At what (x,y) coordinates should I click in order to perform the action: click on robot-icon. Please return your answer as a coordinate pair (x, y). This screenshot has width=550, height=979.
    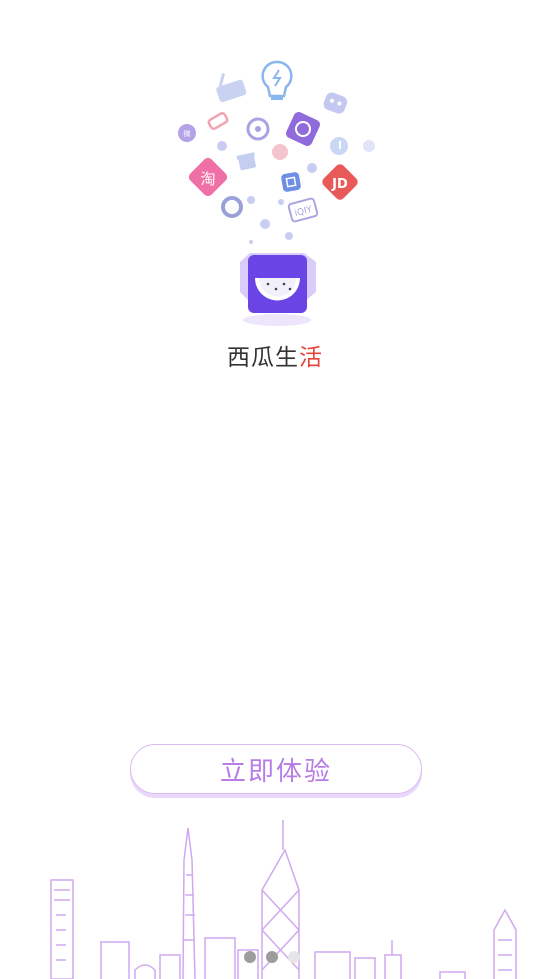
    Looking at the image, I should click on (335, 103).